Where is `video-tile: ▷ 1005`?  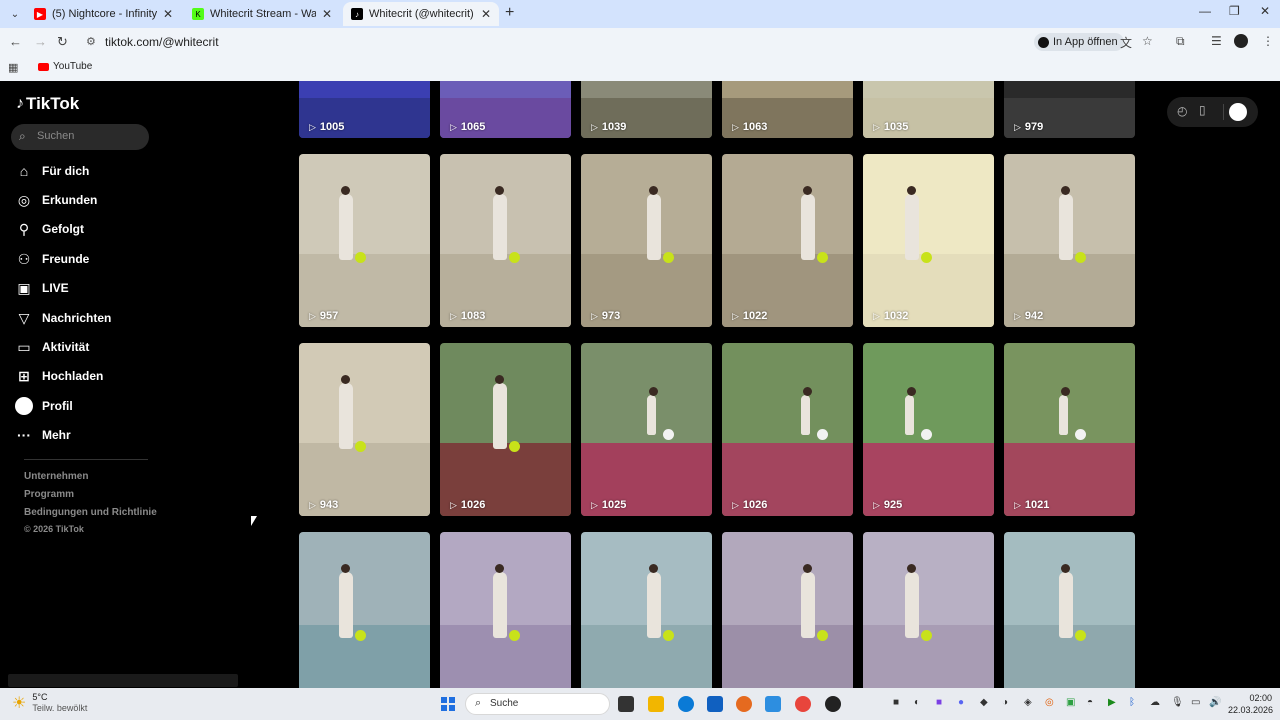
video-tile: ▷ 1005 is located at coordinates (364, 109).